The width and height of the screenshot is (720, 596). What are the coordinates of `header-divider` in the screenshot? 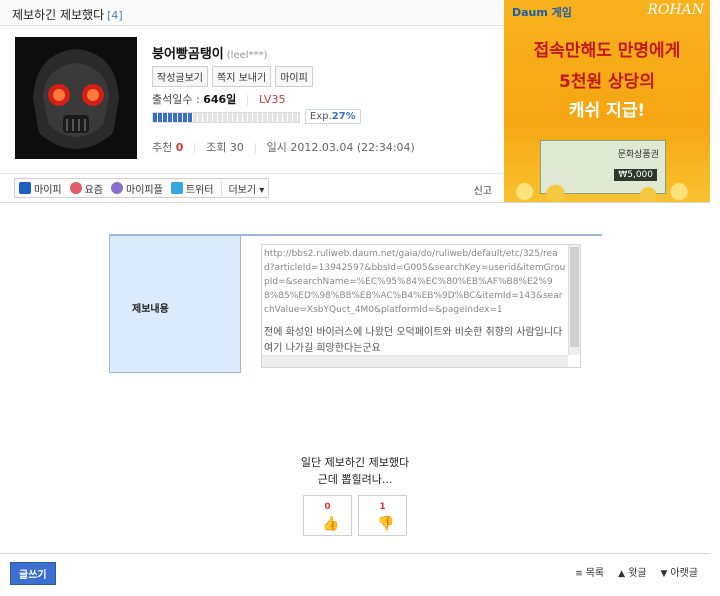 It's located at (355, 202).